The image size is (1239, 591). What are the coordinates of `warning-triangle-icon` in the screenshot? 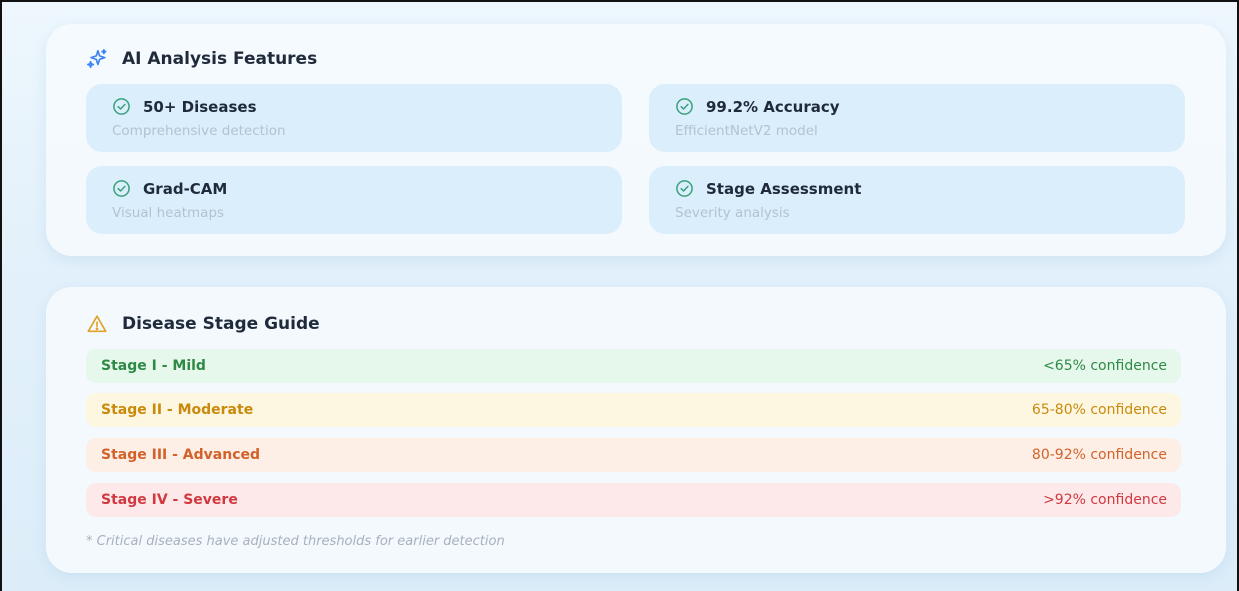 It's located at (97, 324).